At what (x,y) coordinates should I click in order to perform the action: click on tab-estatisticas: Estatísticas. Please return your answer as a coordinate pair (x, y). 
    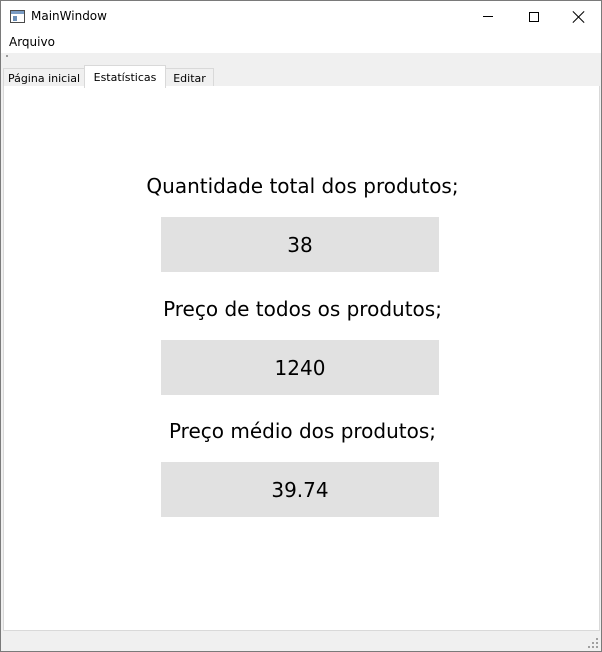
    Looking at the image, I should click on (125, 76).